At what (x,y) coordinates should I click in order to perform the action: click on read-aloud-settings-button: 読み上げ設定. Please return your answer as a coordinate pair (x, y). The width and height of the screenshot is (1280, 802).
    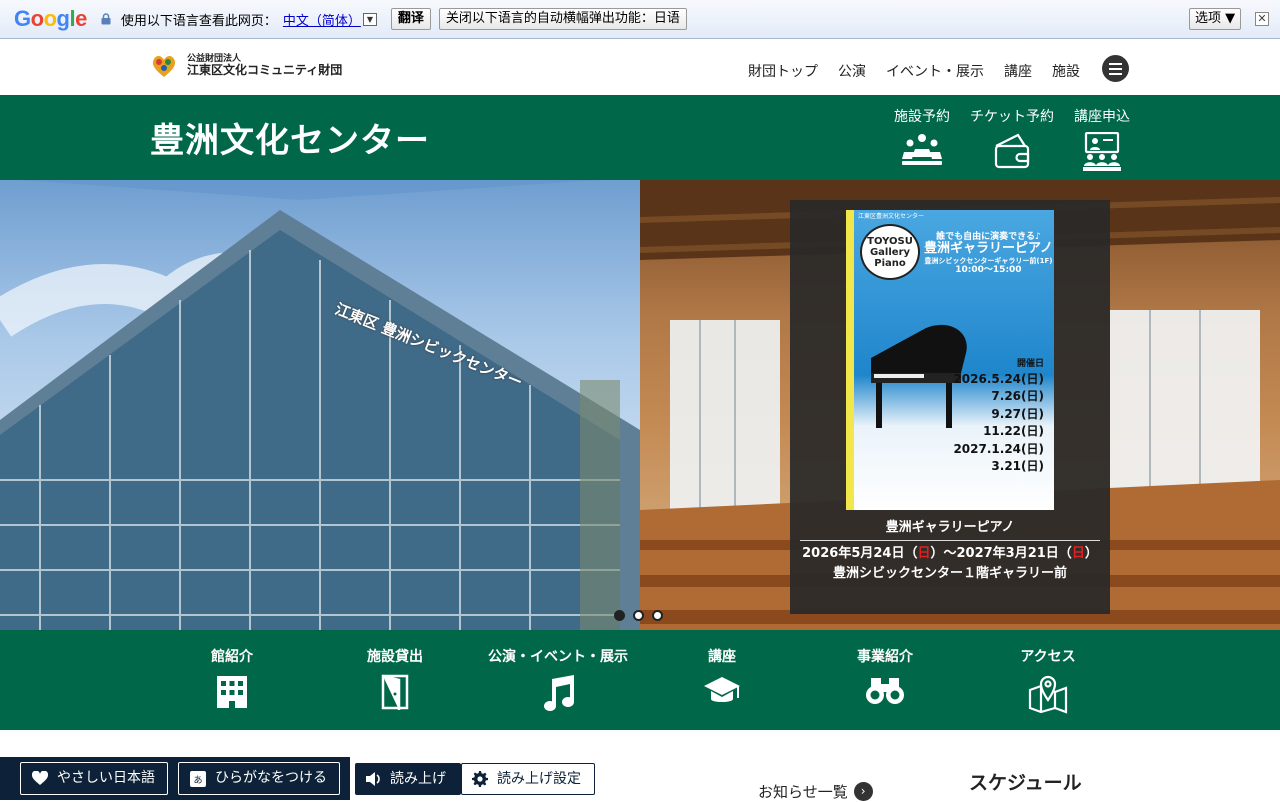
    Looking at the image, I should click on (528, 779).